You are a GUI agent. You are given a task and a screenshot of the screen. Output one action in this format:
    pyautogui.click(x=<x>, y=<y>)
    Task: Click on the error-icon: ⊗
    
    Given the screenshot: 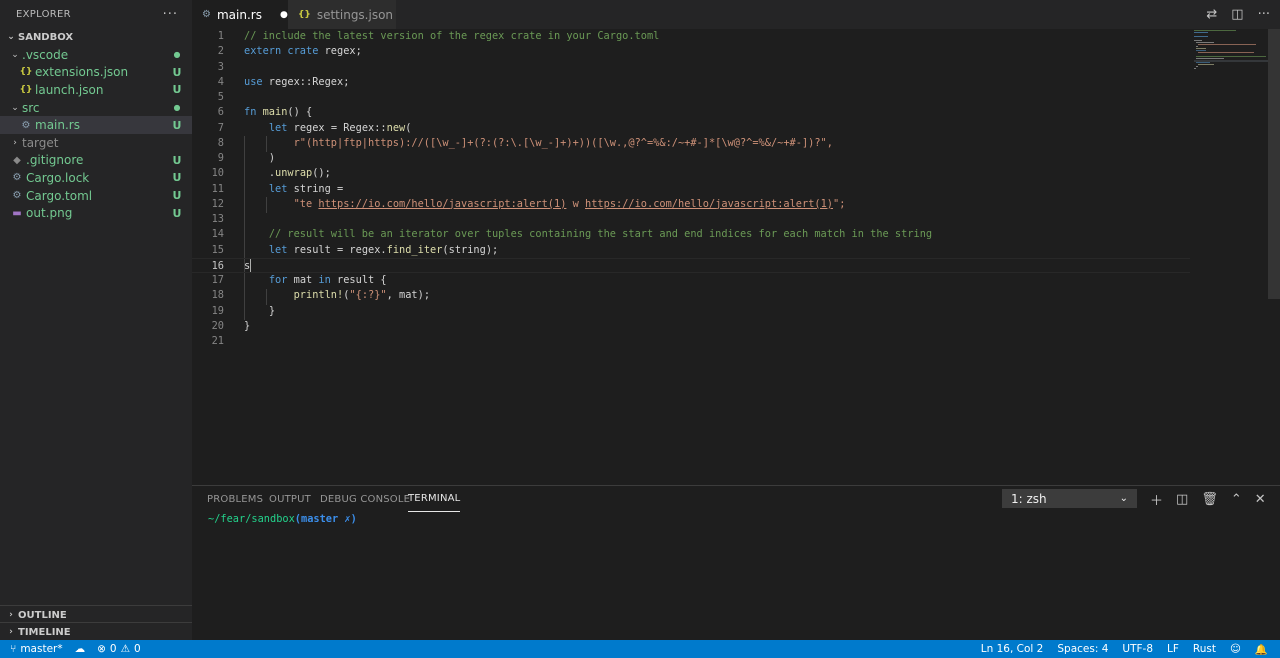 What is the action you would take?
    pyautogui.click(x=101, y=649)
    